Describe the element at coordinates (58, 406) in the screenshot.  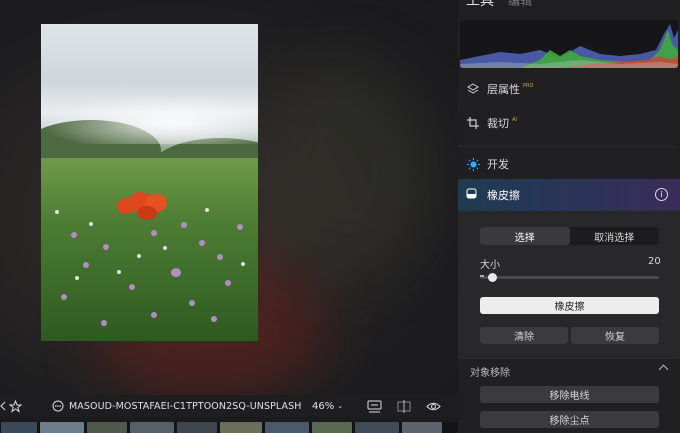
I see `info-dots-icon` at that location.